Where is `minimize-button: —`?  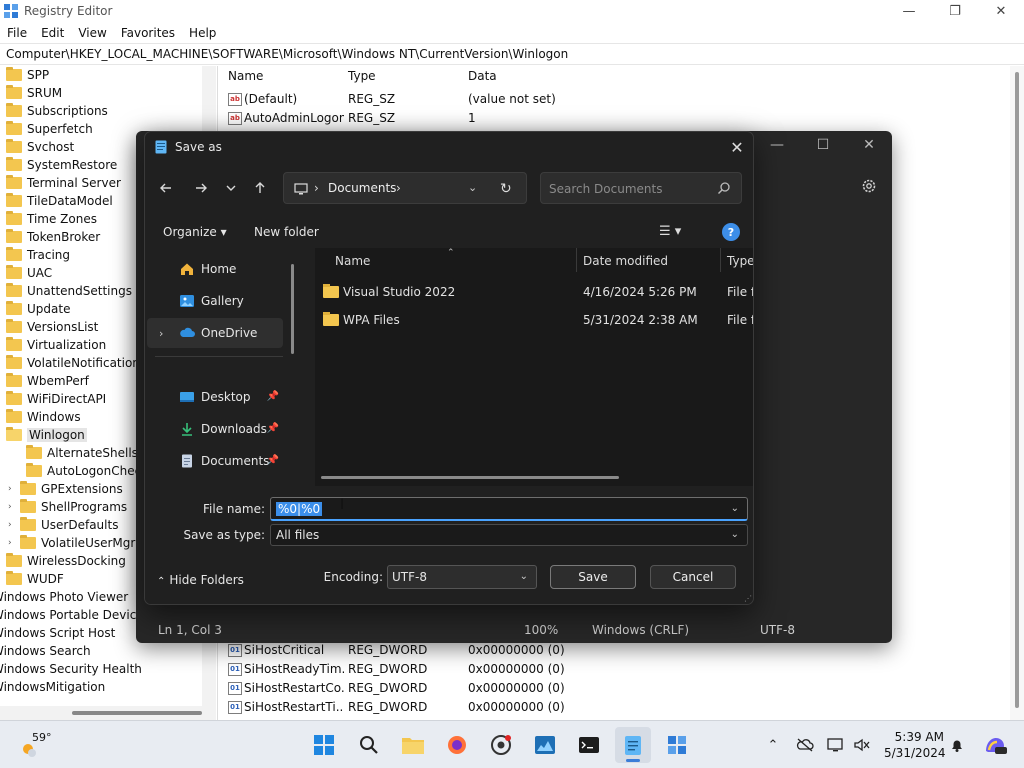 minimize-button: — is located at coordinates (909, 11).